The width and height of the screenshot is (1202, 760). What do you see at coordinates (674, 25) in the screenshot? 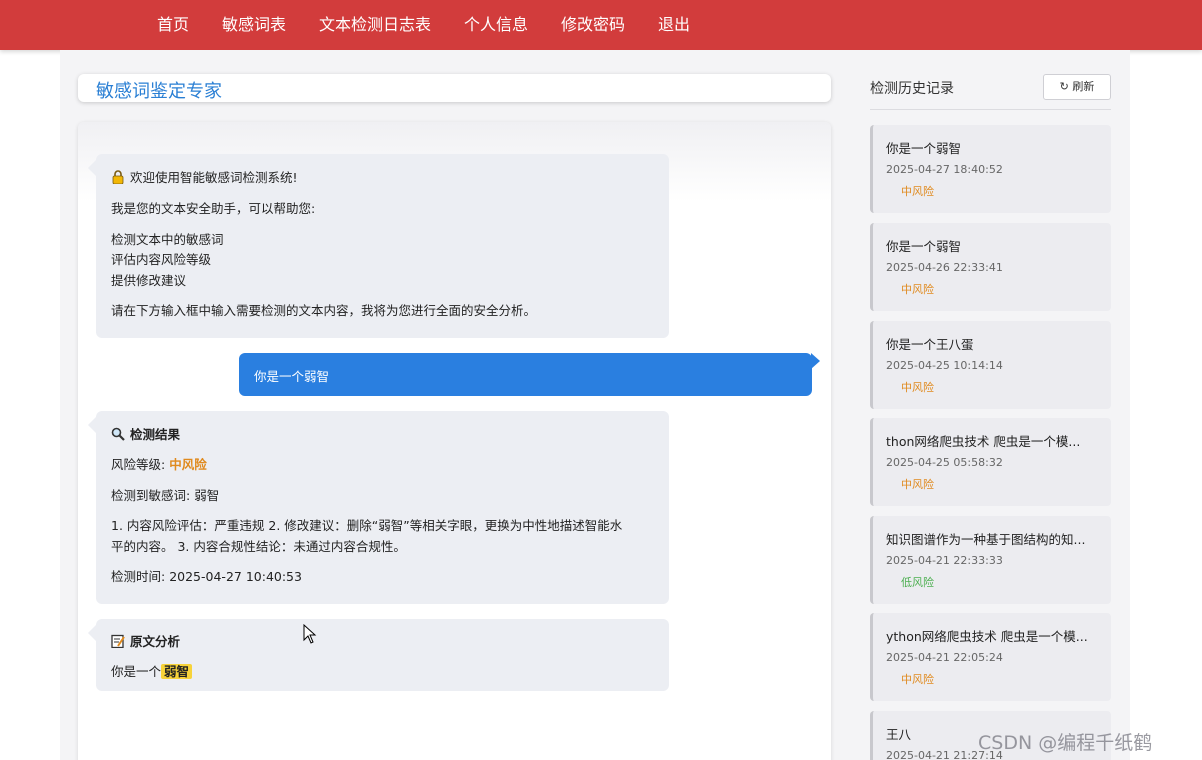
I see `nav-logout: 退出` at bounding box center [674, 25].